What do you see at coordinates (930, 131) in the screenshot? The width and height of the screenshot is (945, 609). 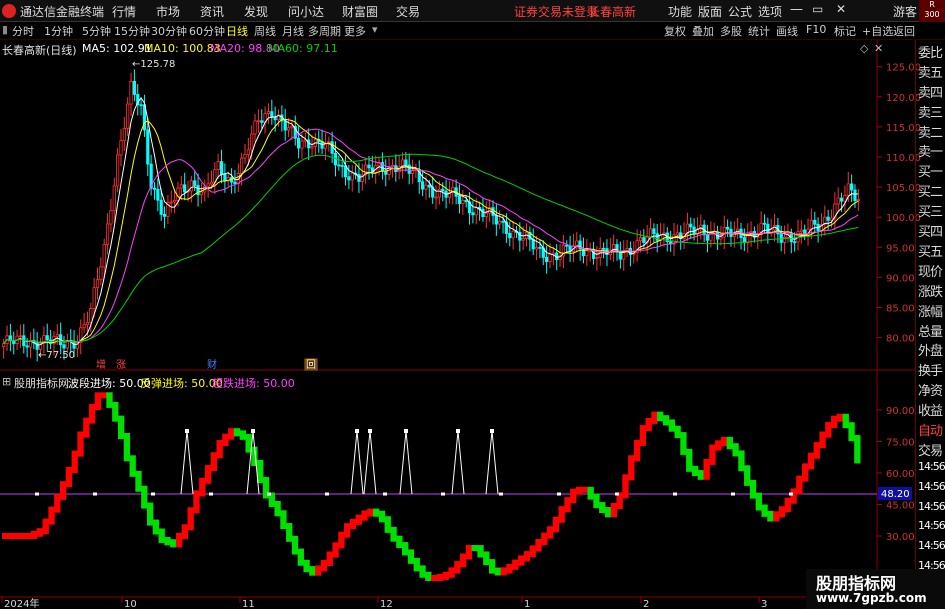 I see `side-panel-item: 卖二` at bounding box center [930, 131].